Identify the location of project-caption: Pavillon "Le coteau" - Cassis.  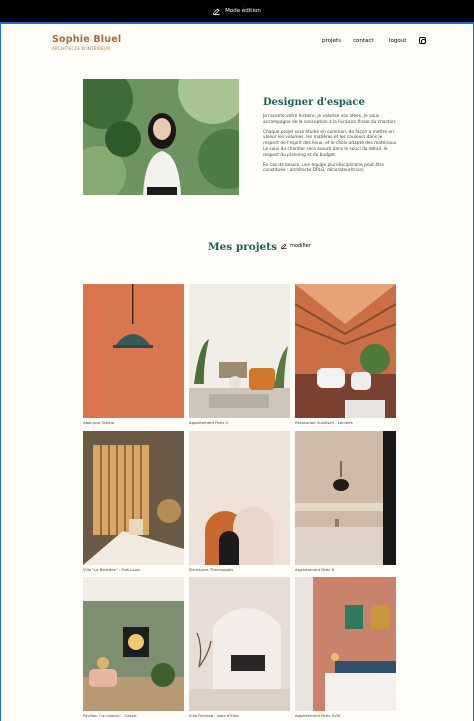
(110, 715).